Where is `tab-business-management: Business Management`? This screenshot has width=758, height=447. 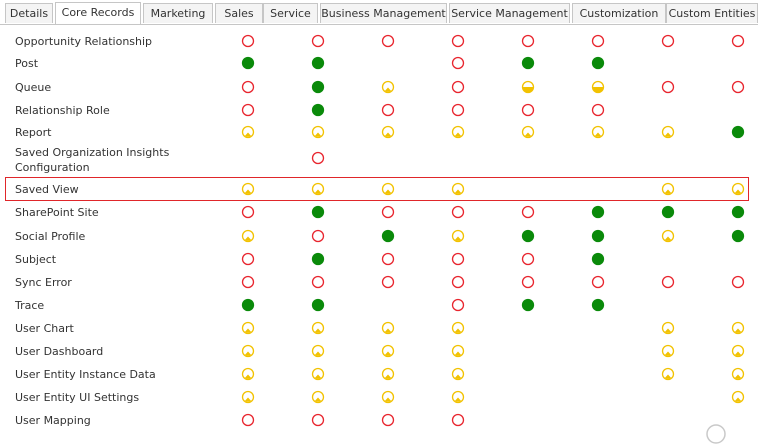 tab-business-management: Business Management is located at coordinates (383, 13).